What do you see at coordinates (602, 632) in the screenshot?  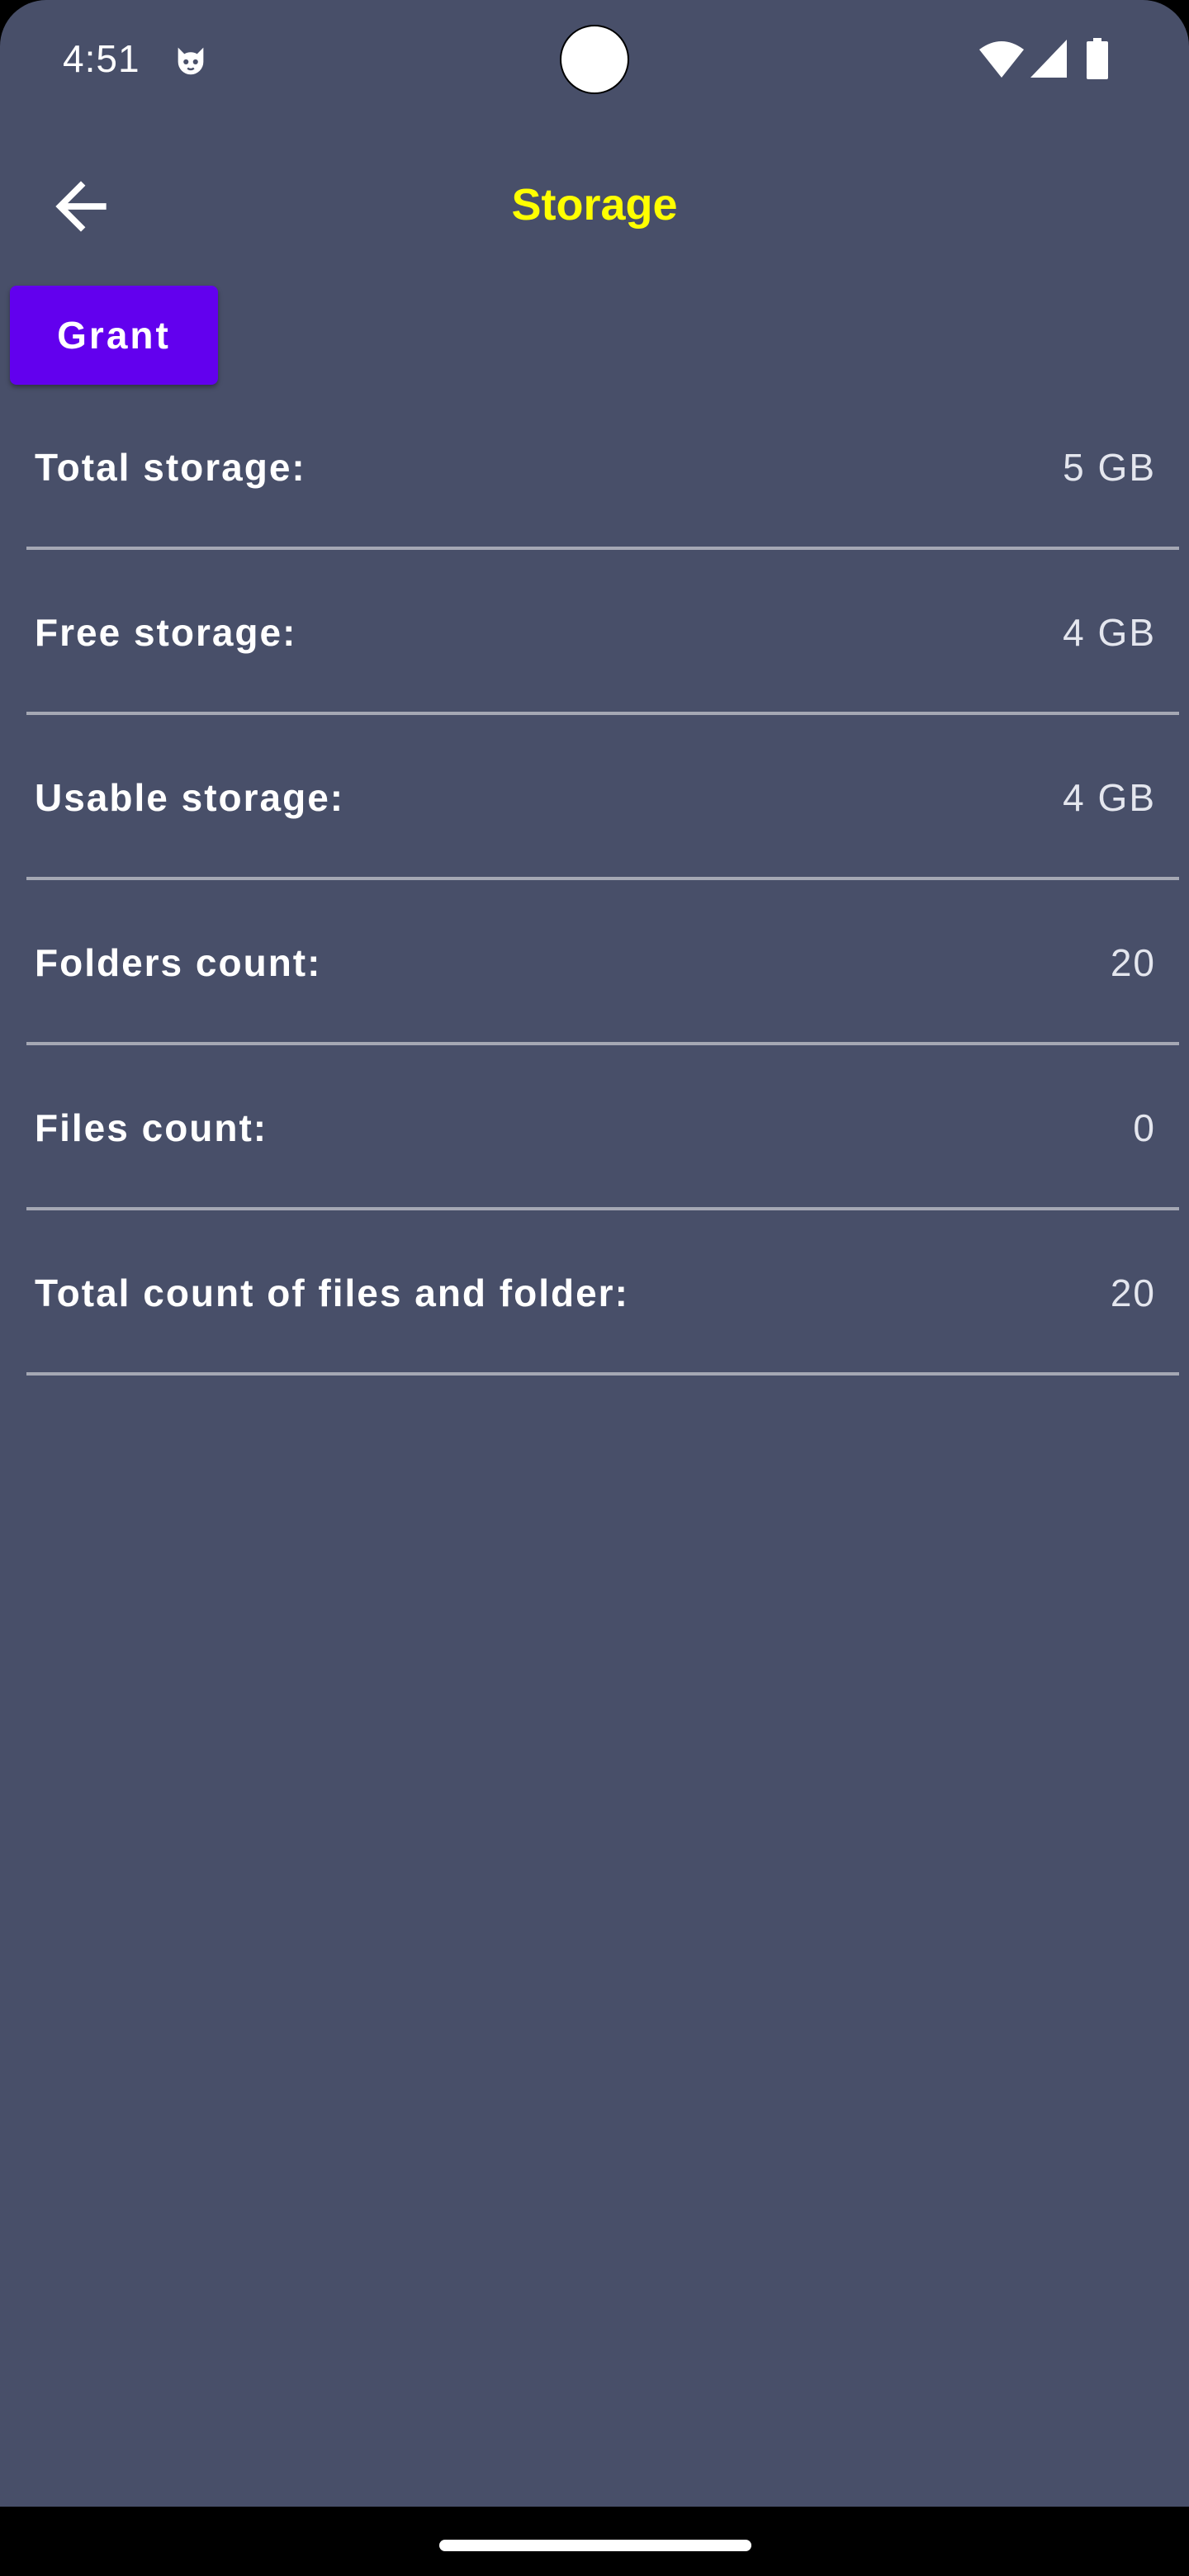 I see `free-storage-row: Free storage: 4 GB` at bounding box center [602, 632].